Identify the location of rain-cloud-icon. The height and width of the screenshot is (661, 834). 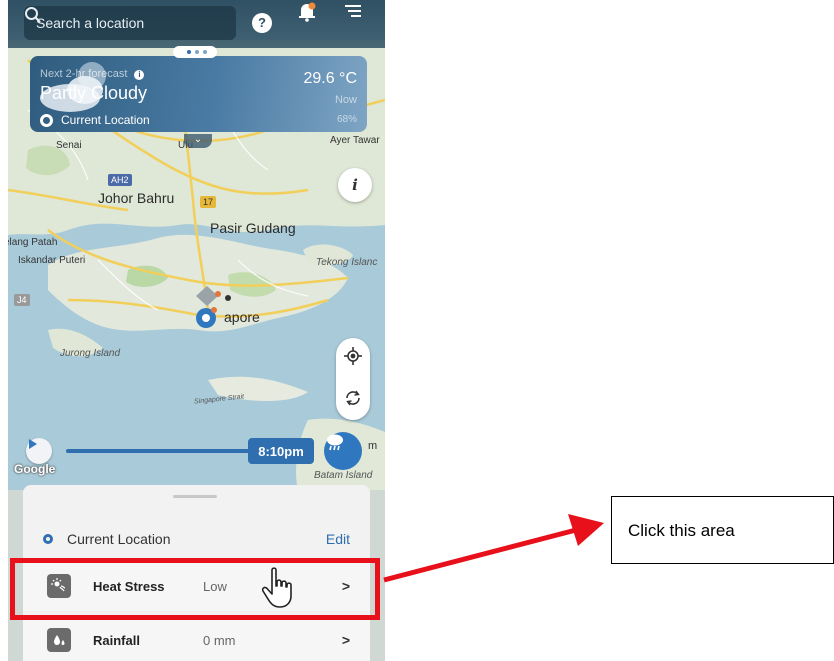
(335, 442).